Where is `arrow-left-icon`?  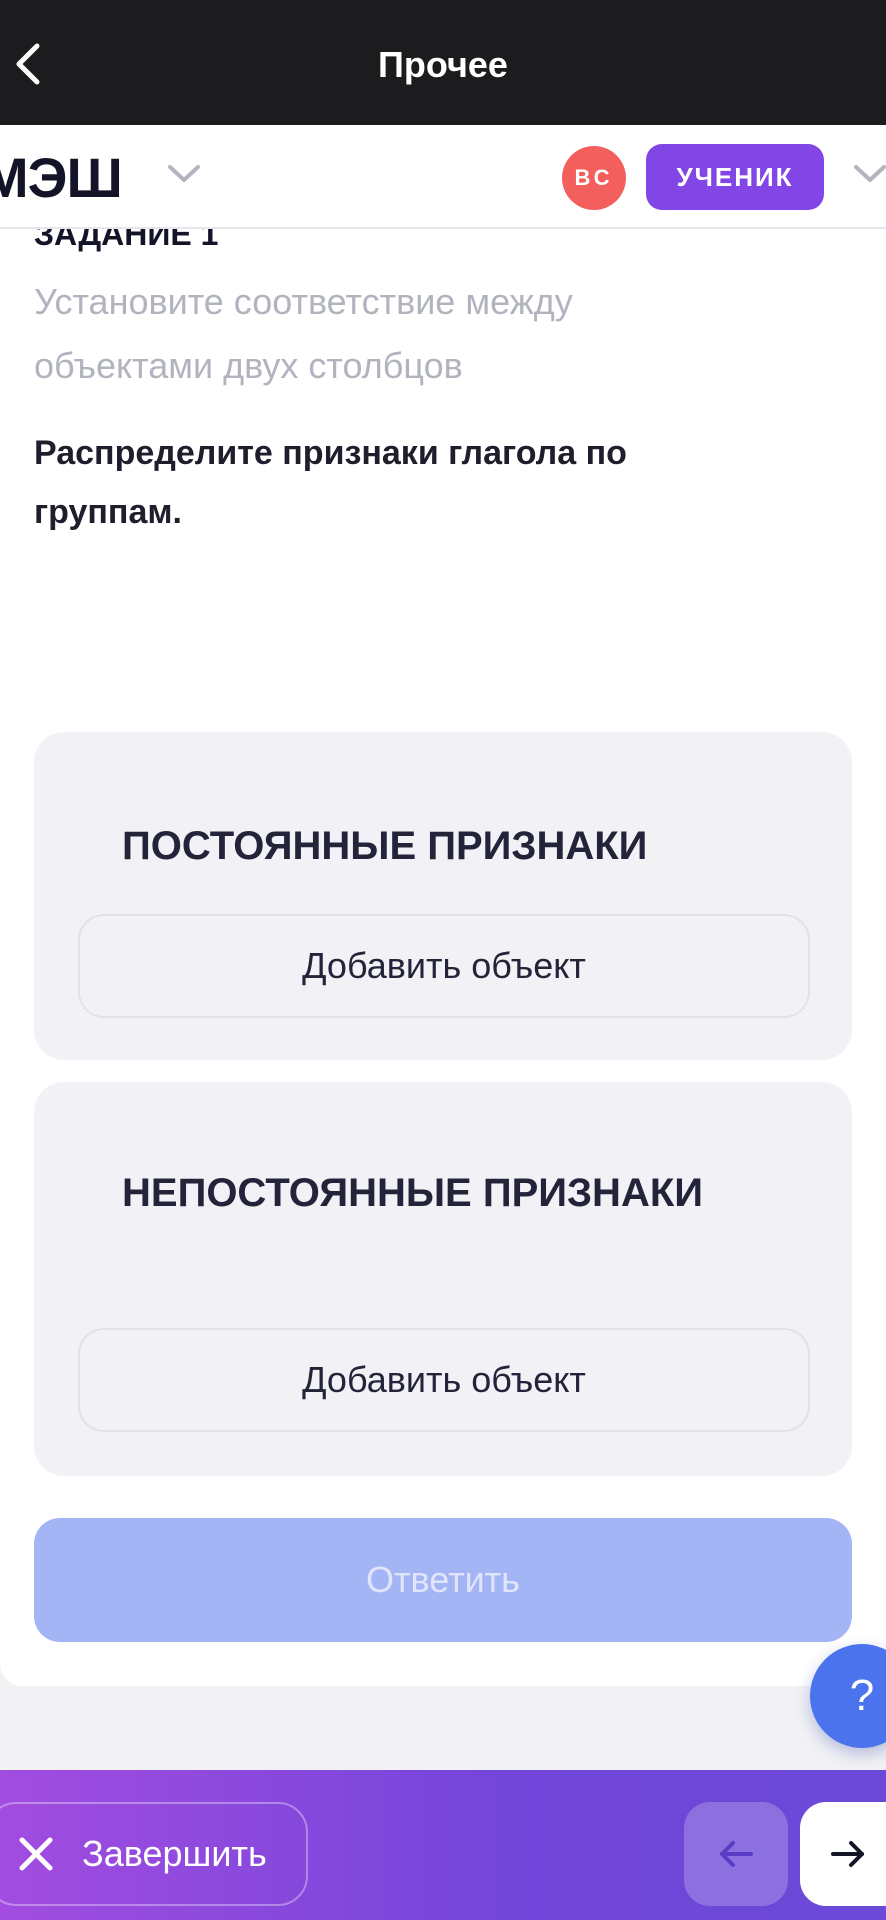
arrow-left-icon is located at coordinates (736, 1854).